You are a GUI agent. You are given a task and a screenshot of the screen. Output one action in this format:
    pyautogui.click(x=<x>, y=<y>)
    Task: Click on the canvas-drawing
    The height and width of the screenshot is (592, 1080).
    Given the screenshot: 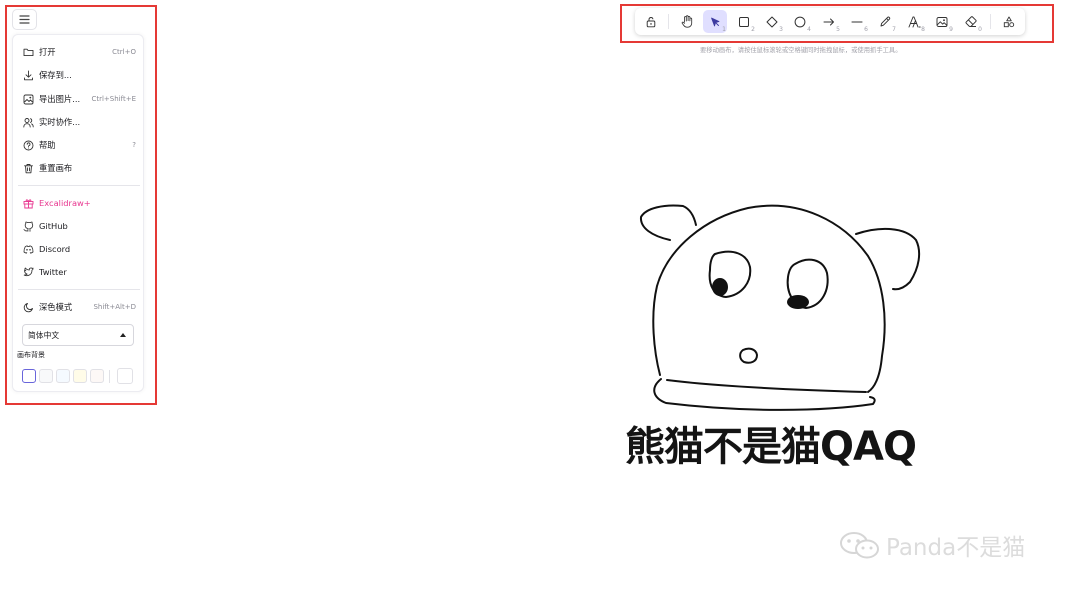 What is the action you would take?
    pyautogui.click(x=780, y=307)
    